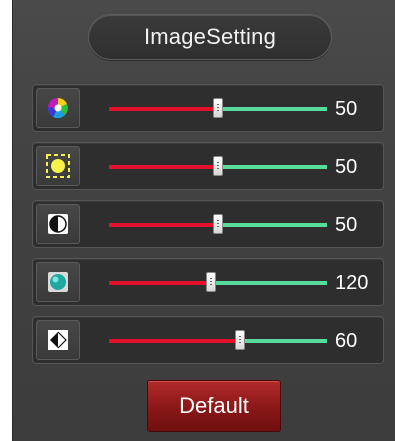 This screenshot has width=395, height=441. I want to click on saturation-icon, so click(58, 282).